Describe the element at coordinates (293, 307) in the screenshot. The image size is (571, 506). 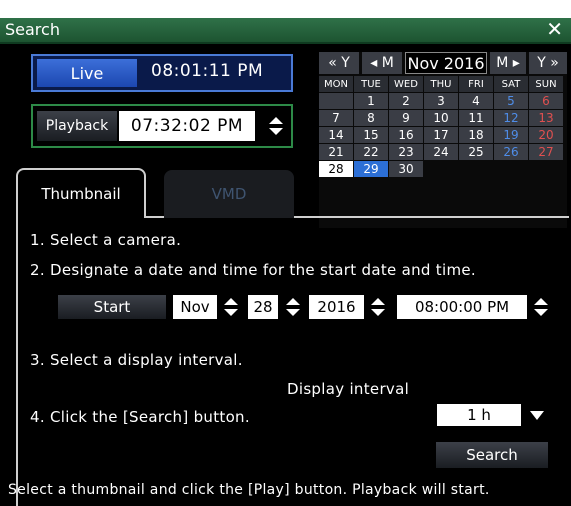
I see `day-spinner` at that location.